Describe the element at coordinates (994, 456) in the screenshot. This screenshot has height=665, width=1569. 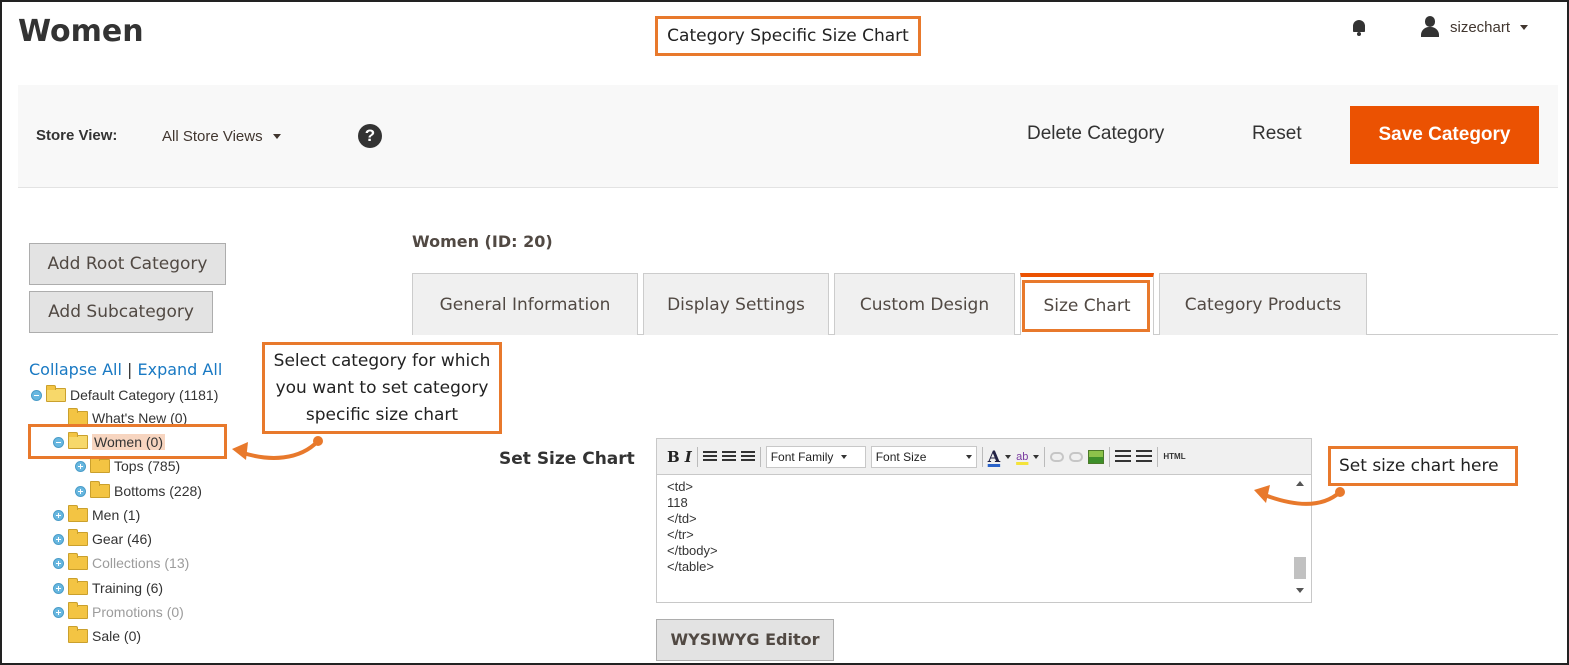
I see `font-color-icon: A` at that location.